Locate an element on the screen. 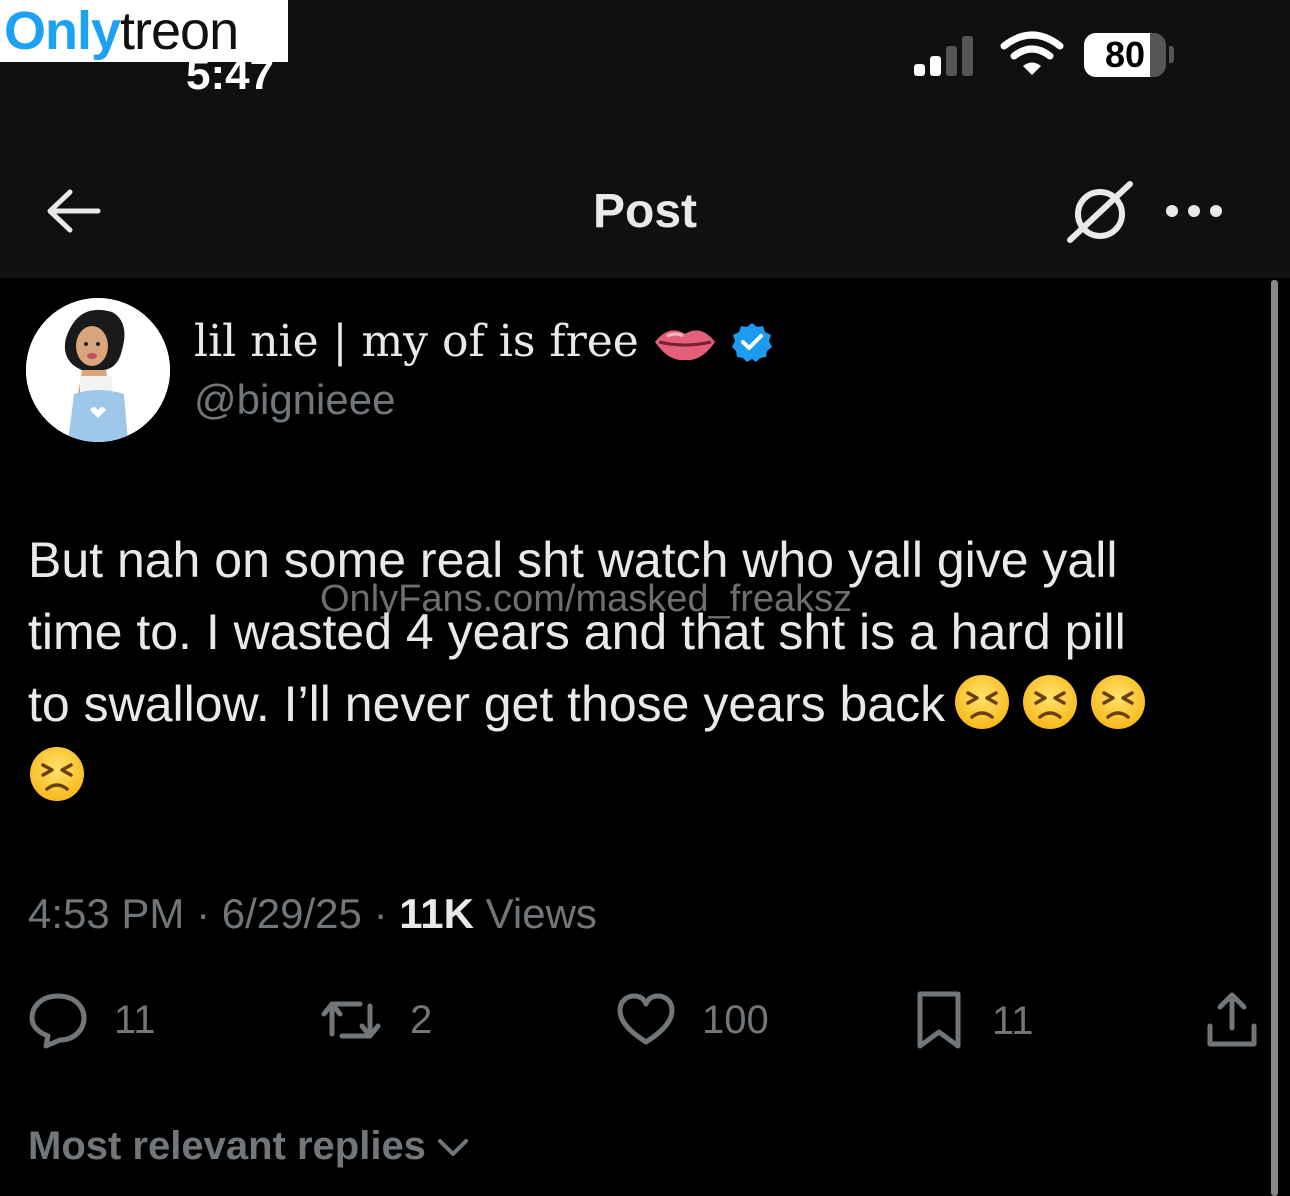 Image resolution: width=1290 pixels, height=1196 pixels. battery-tip is located at coordinates (1171, 54).